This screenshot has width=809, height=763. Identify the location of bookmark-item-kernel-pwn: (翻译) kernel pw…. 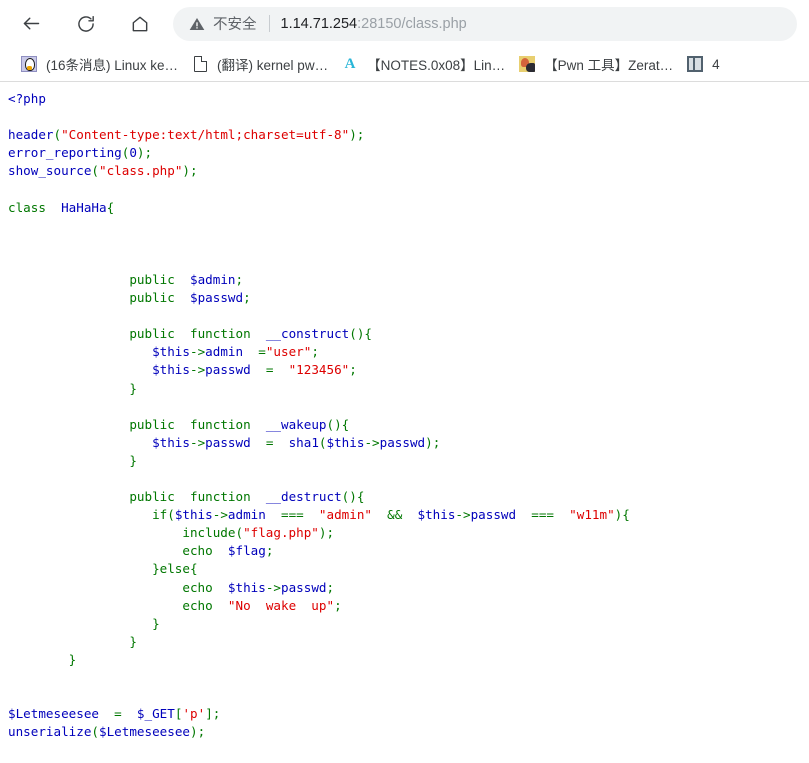
(260, 64).